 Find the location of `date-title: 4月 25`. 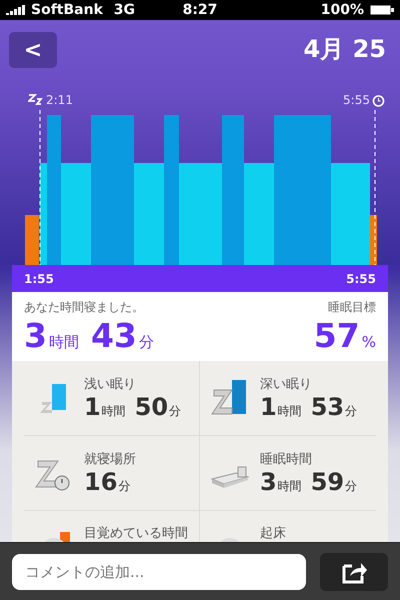

date-title: 4月 25 is located at coordinates (345, 49).